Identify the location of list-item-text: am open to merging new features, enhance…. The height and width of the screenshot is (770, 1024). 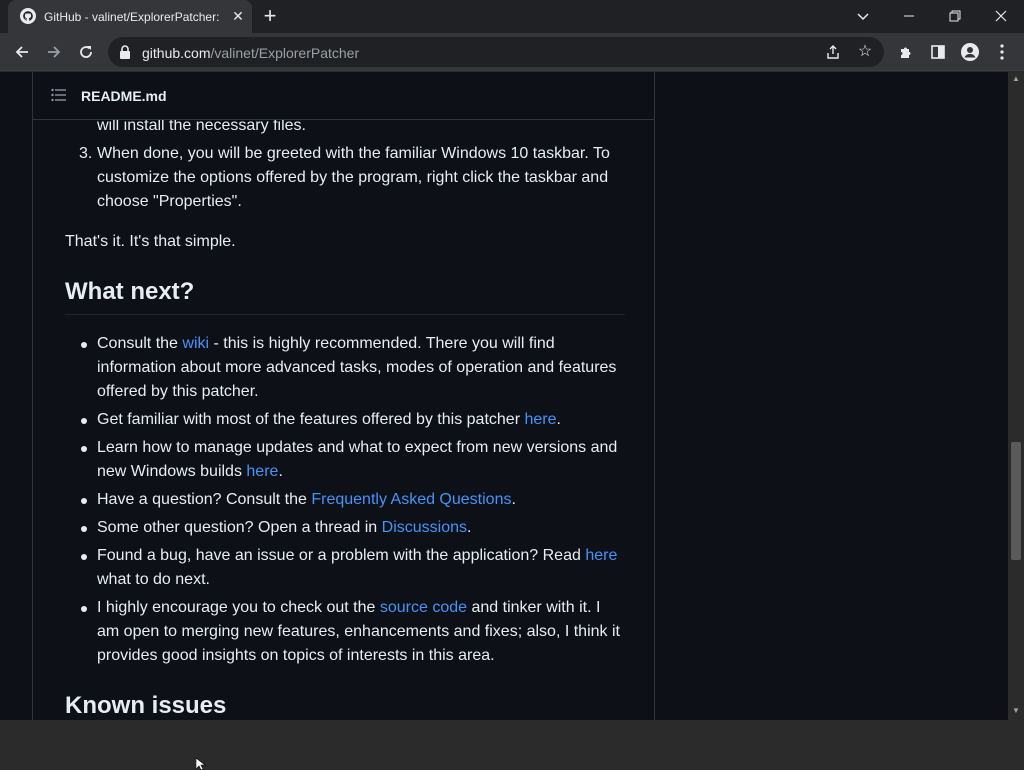
(358, 631).